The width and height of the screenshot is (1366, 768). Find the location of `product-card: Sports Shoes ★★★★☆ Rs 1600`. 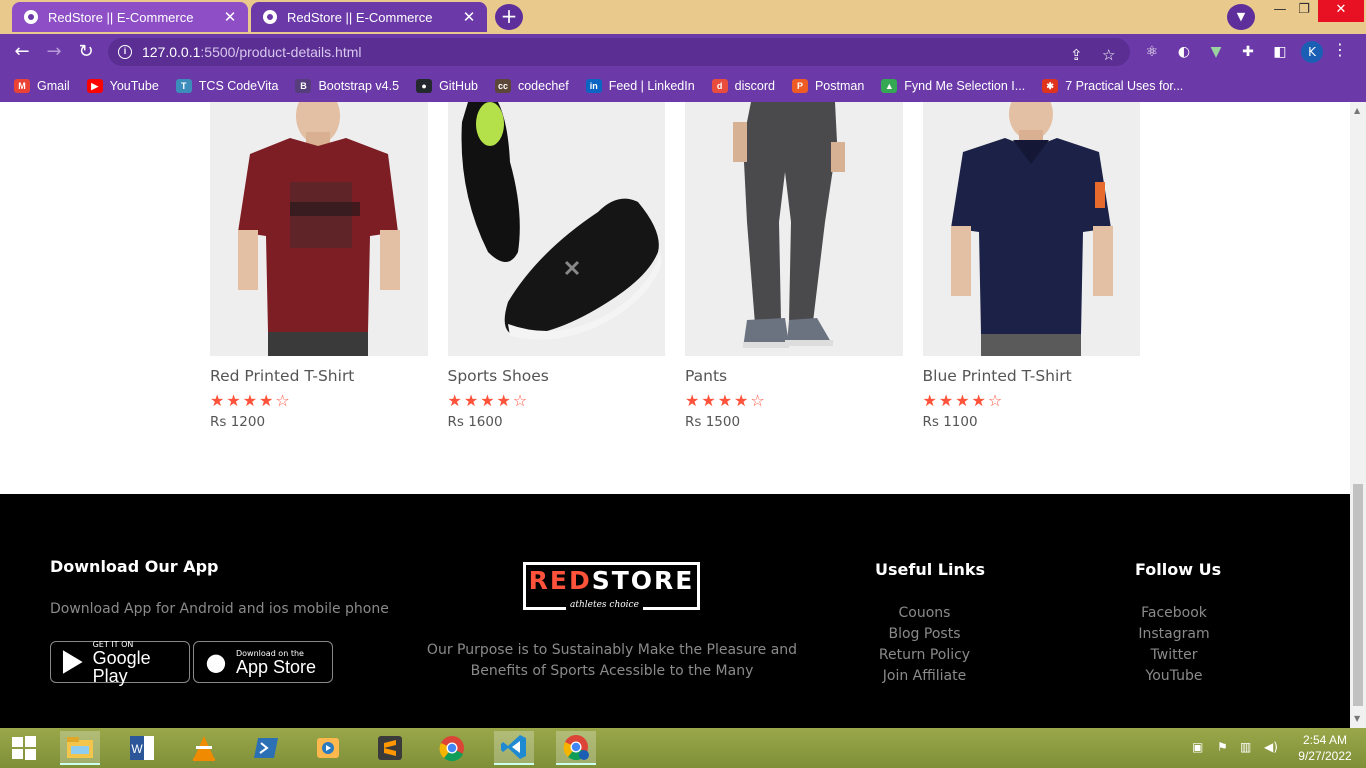

product-card: Sports Shoes ★★★★☆ Rs 1600 is located at coordinates (556, 266).